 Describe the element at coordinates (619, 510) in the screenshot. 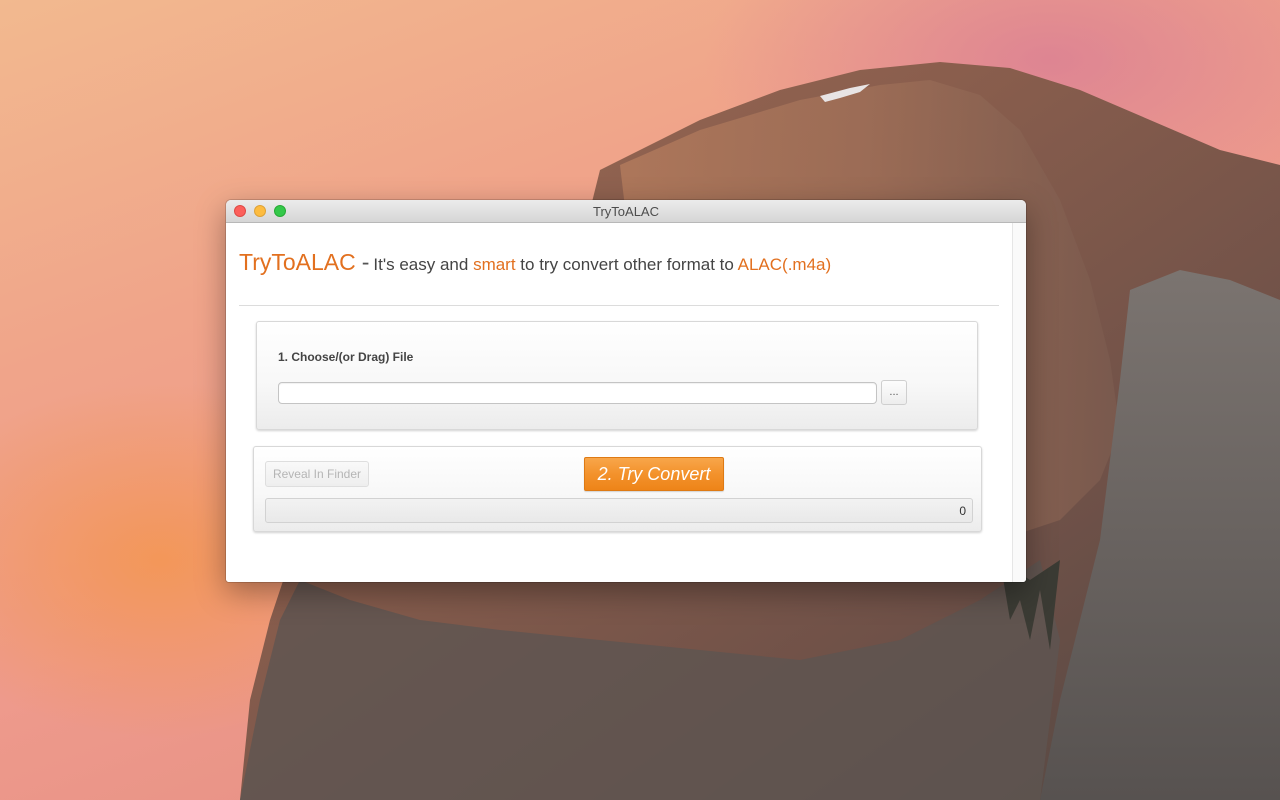

I see `conversion-progress-bar: 0` at that location.